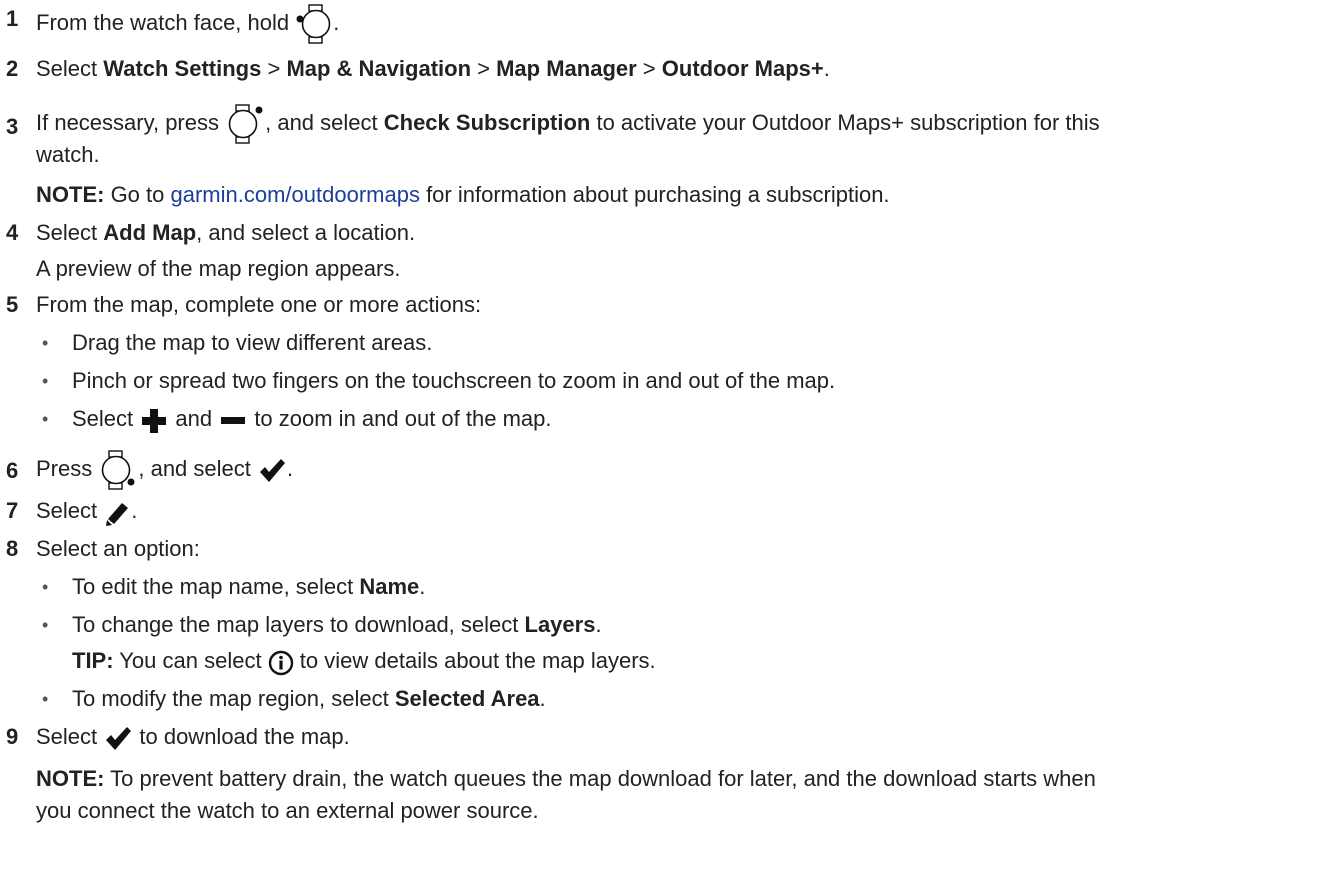 This screenshot has height=876, width=1332. I want to click on menu-watch-settings: Watch Settings, so click(182, 68).